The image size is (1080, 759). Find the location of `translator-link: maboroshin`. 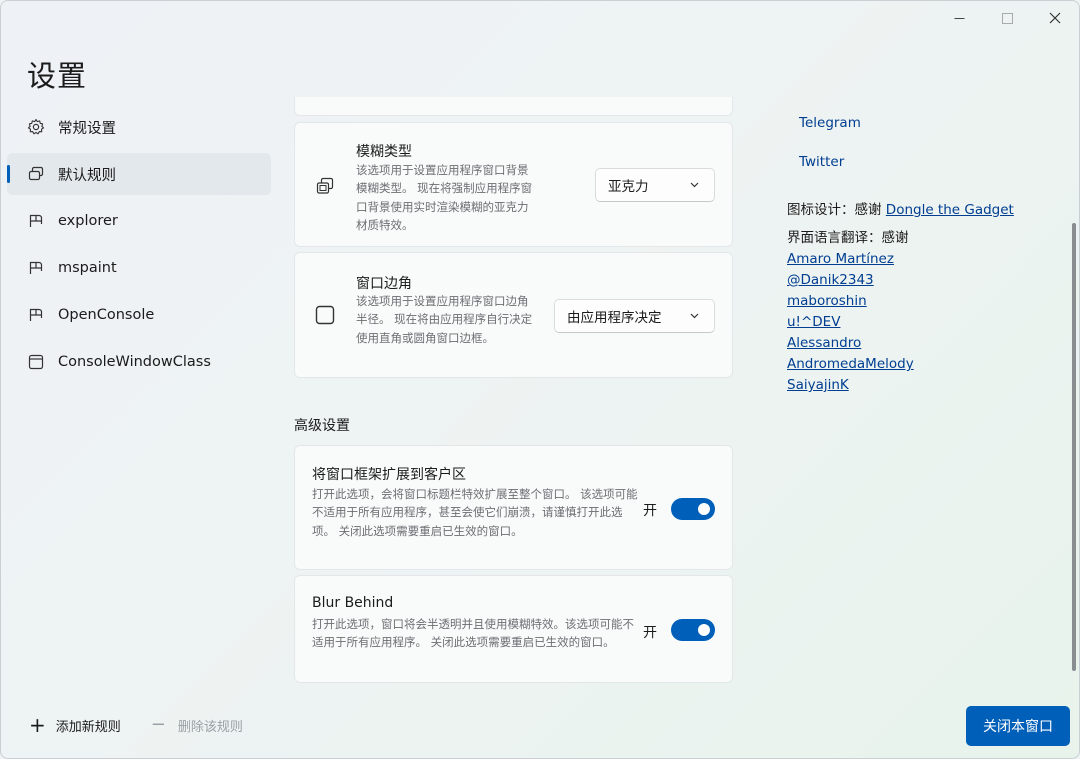

translator-link: maboroshin is located at coordinates (827, 301).